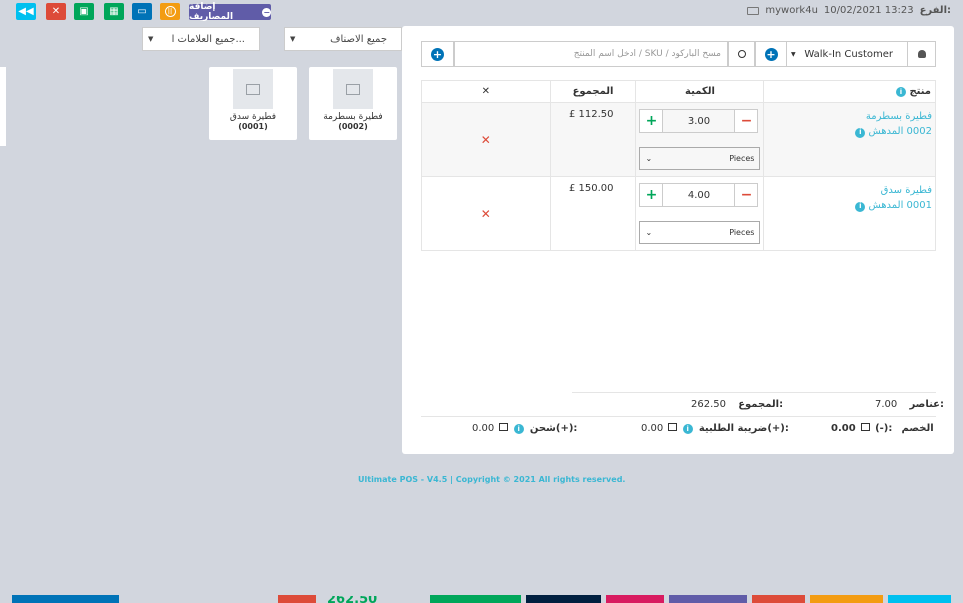 This screenshot has height=603, width=963. I want to click on quantity-stepper: + 3.00 −, so click(699, 121).